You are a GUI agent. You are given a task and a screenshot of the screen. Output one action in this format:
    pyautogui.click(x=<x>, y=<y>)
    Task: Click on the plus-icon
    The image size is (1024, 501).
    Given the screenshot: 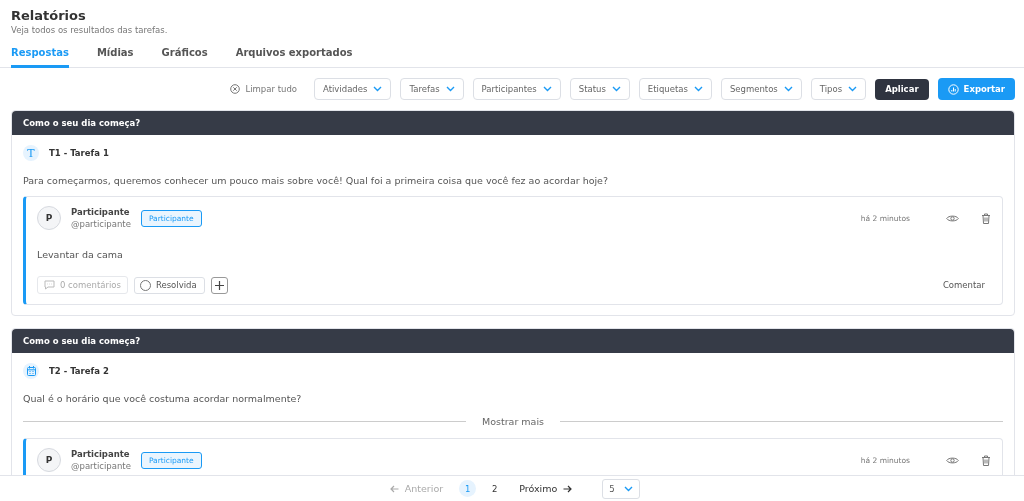 What is the action you would take?
    pyautogui.click(x=219, y=285)
    